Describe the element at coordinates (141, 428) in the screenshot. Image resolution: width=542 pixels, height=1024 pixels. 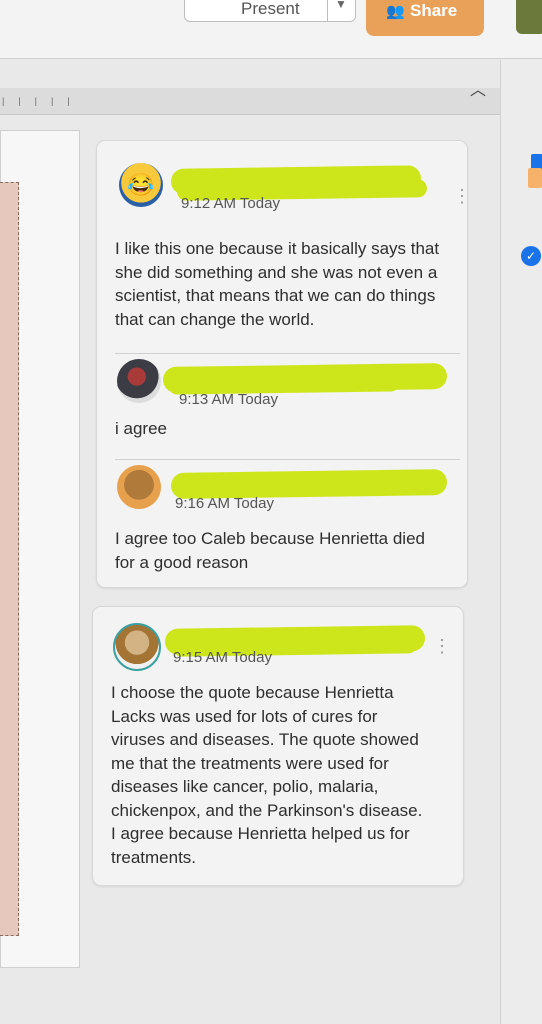
I see `comment-text: i agree` at that location.